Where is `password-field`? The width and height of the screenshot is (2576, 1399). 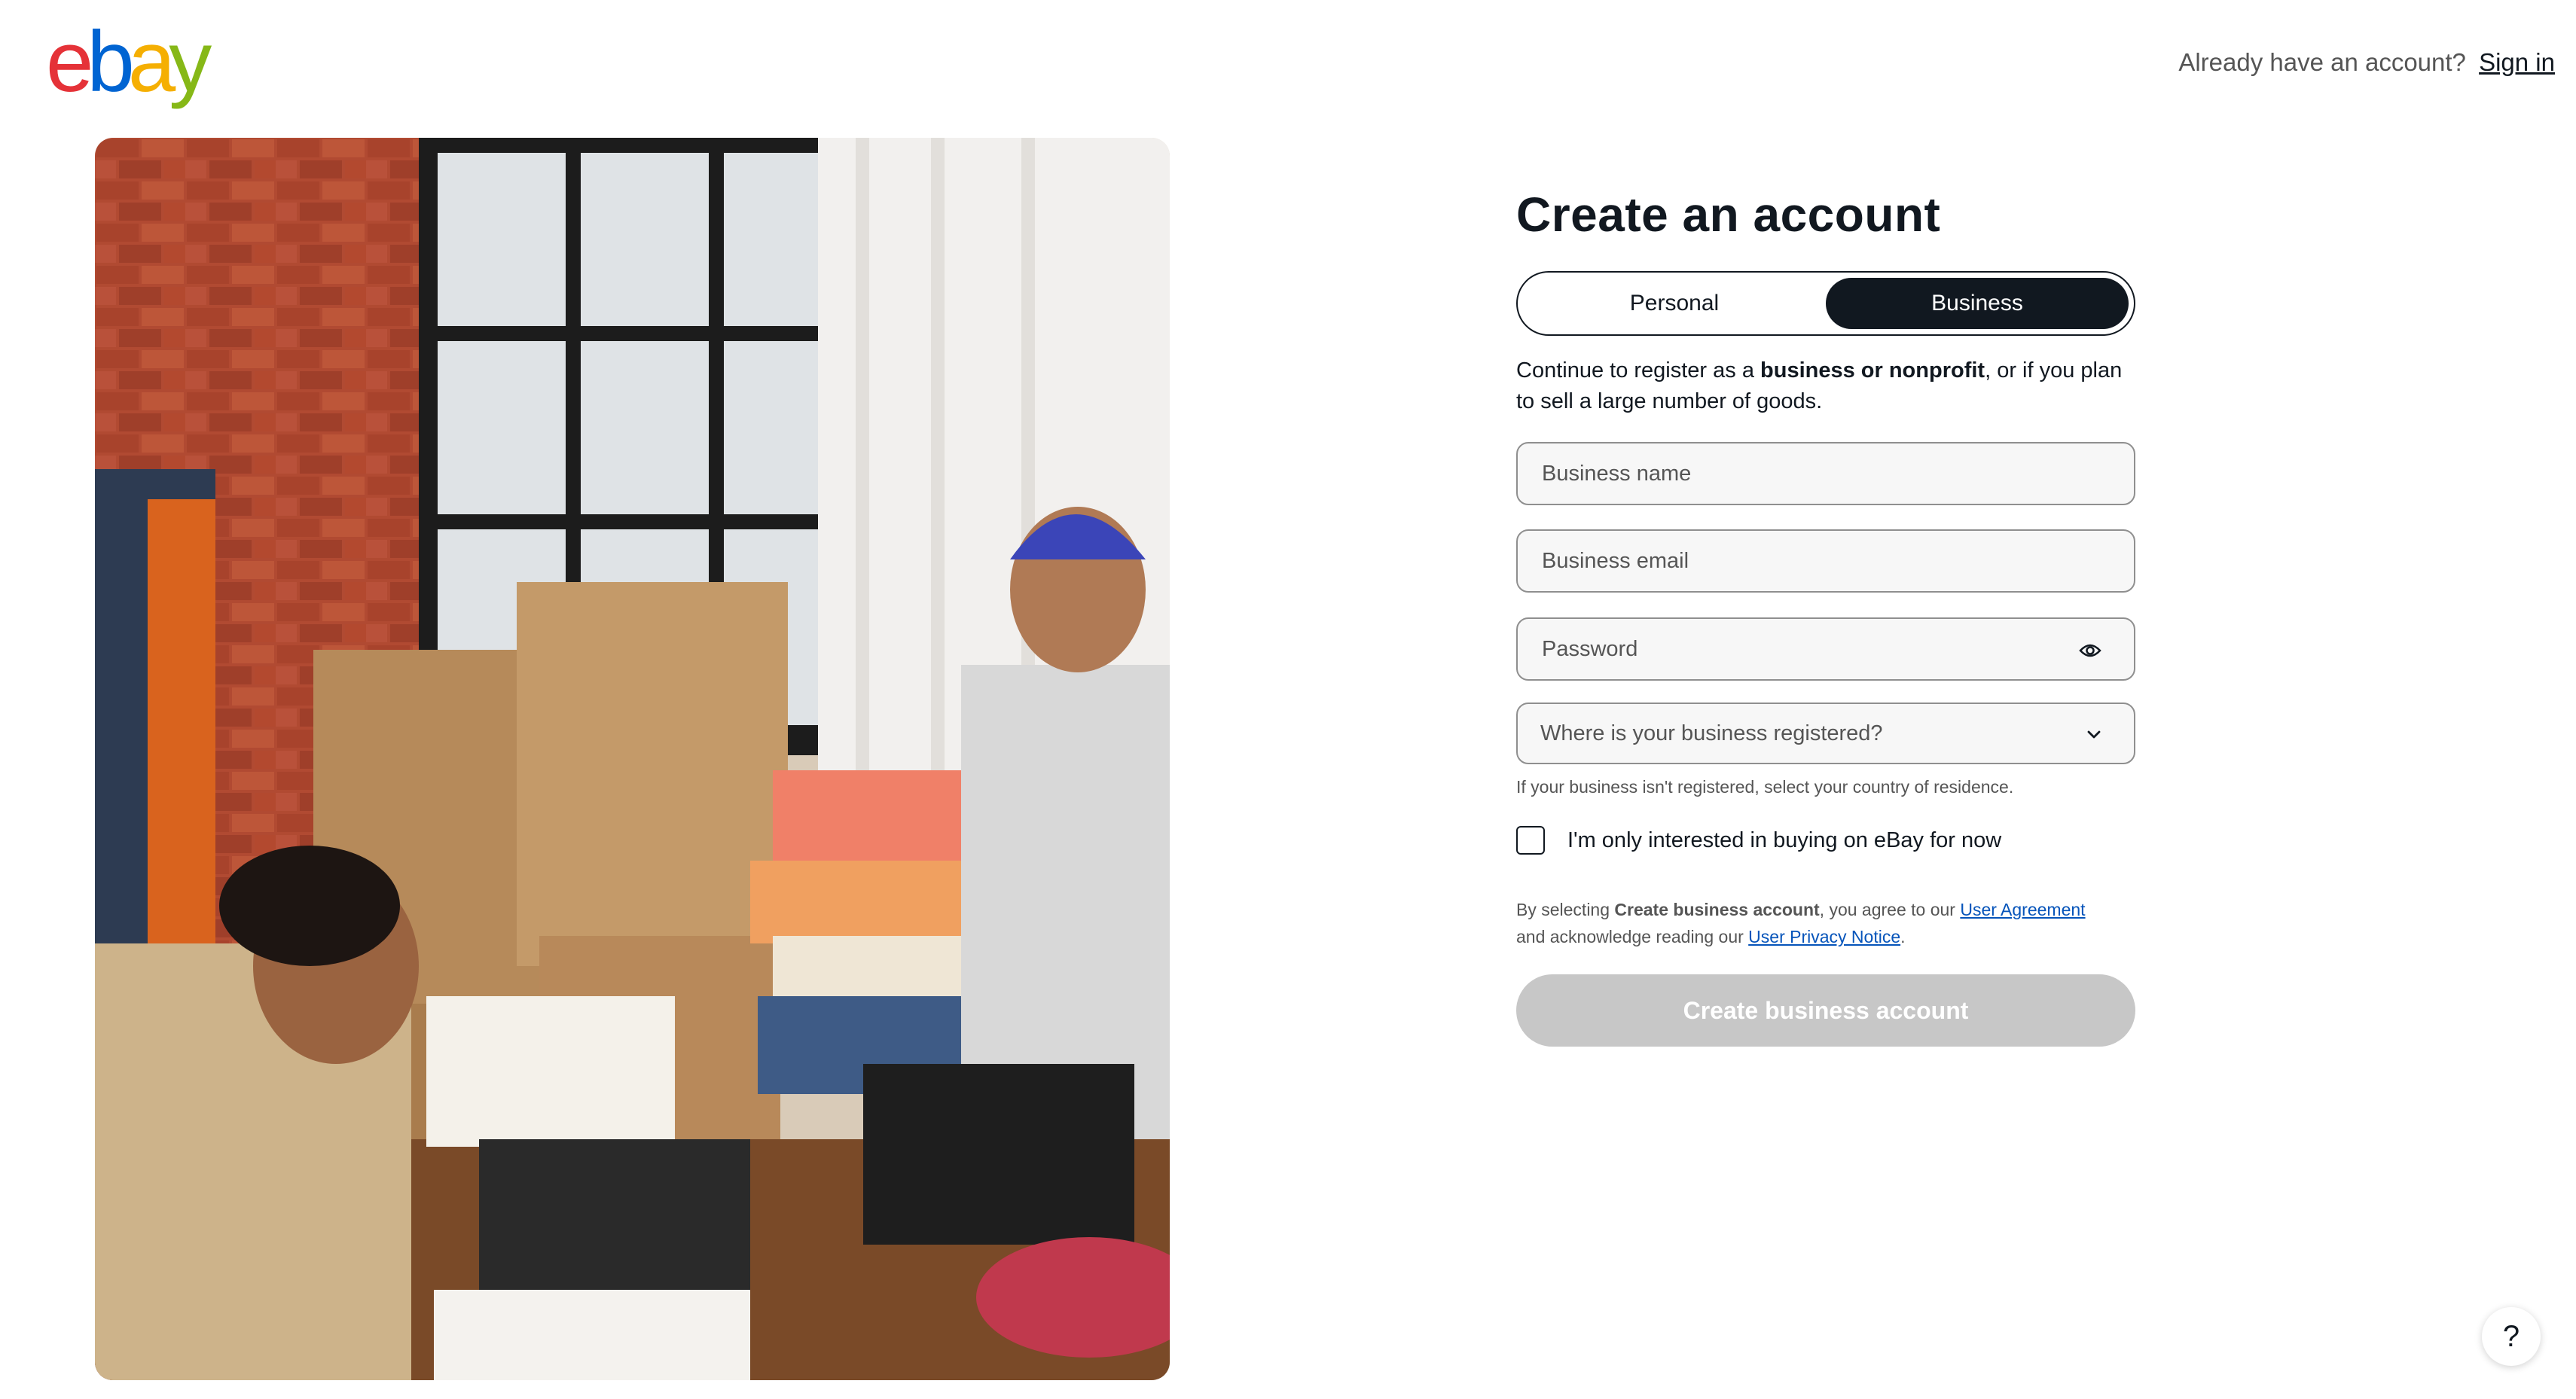 password-field is located at coordinates (1826, 649).